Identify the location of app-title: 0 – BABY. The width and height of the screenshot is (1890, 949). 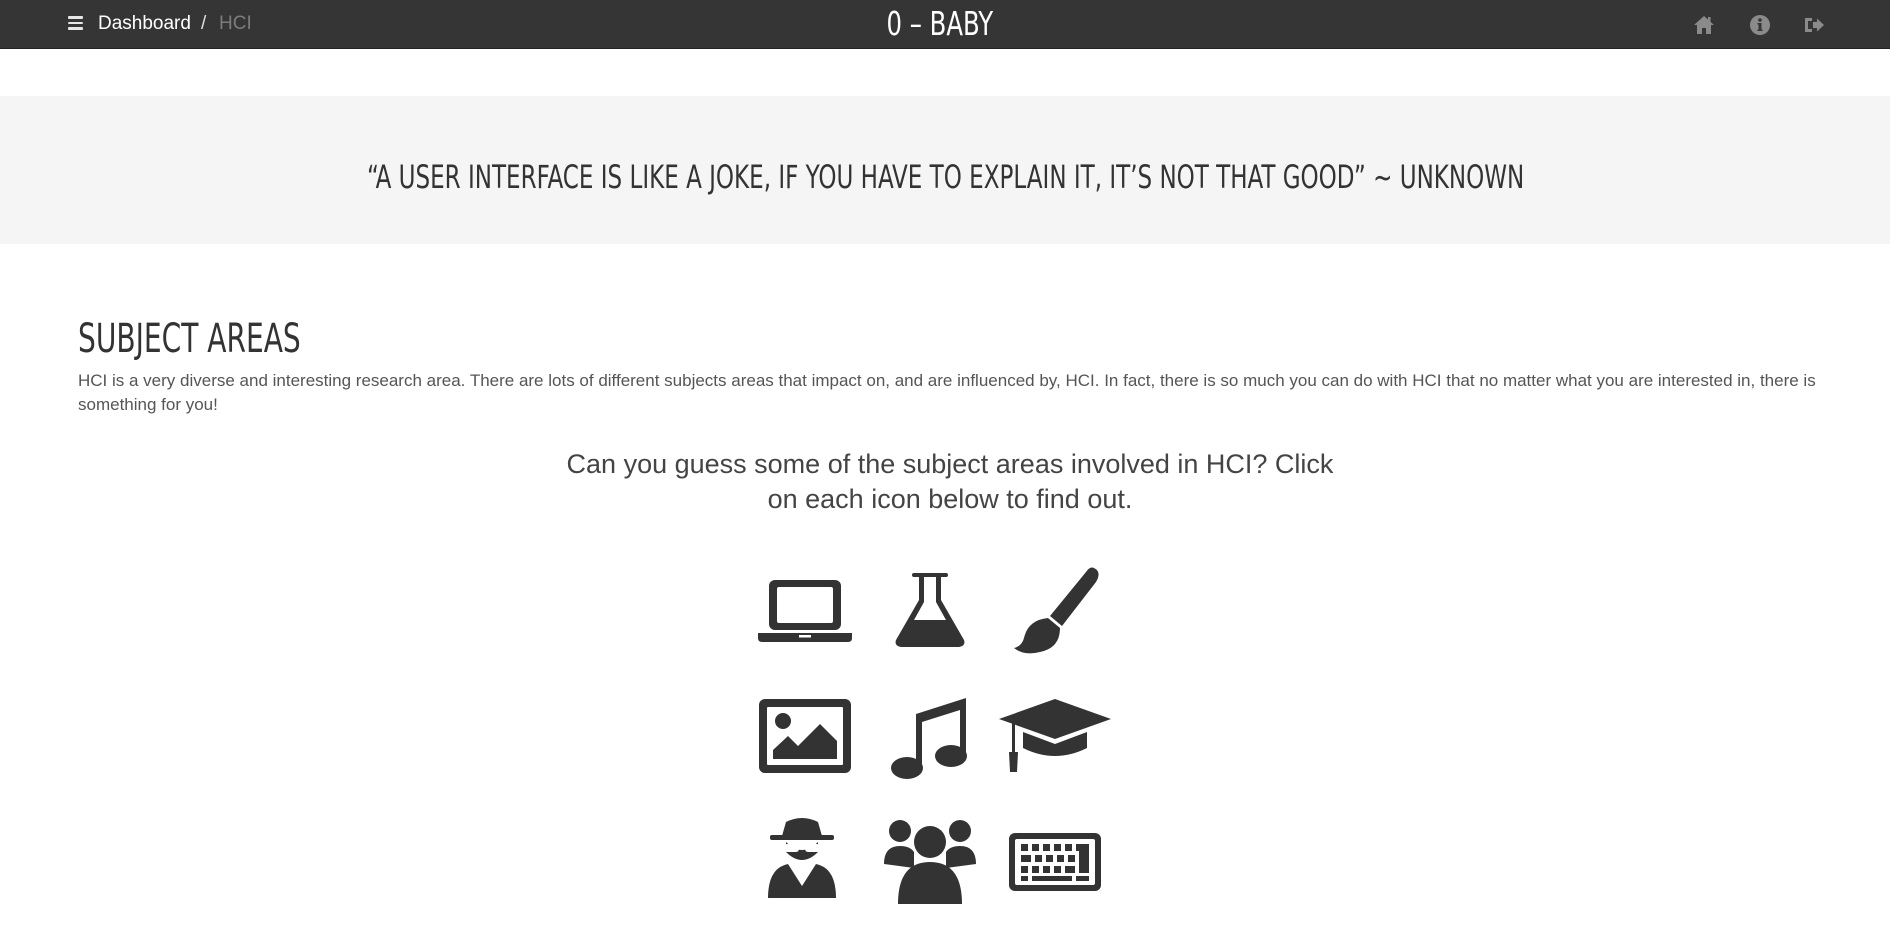
(940, 23).